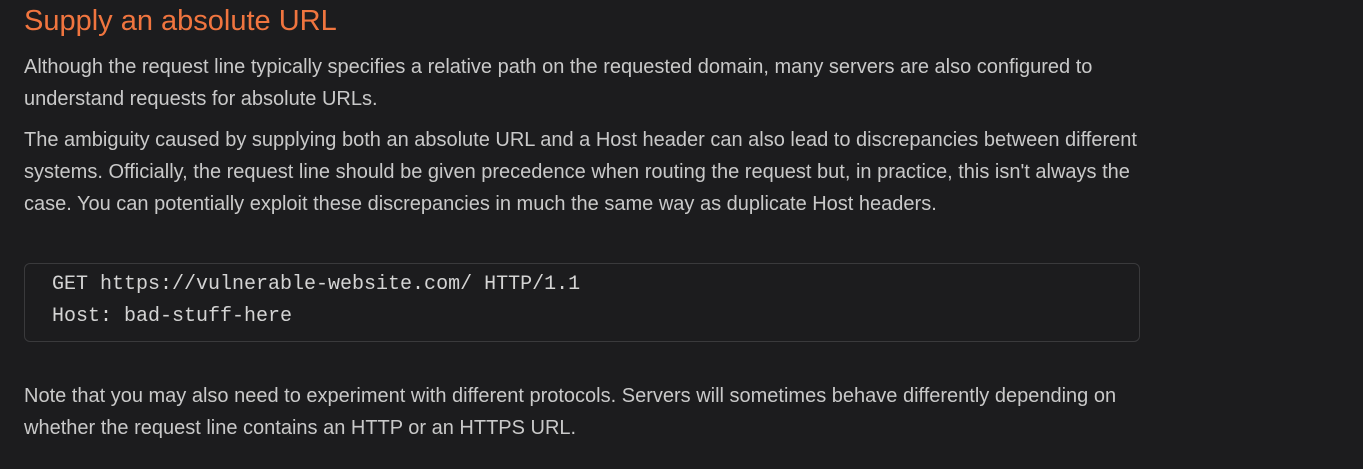 This screenshot has height=469, width=1363. I want to click on next-section-heading-cutoff, so click(174, 462).